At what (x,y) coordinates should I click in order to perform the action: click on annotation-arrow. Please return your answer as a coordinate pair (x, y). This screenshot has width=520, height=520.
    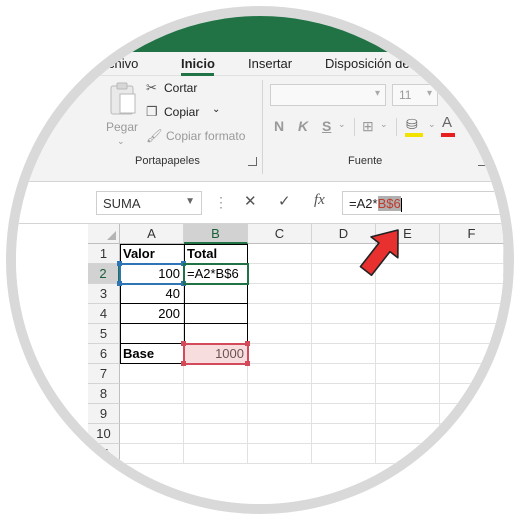
    Looking at the image, I should click on (379, 253).